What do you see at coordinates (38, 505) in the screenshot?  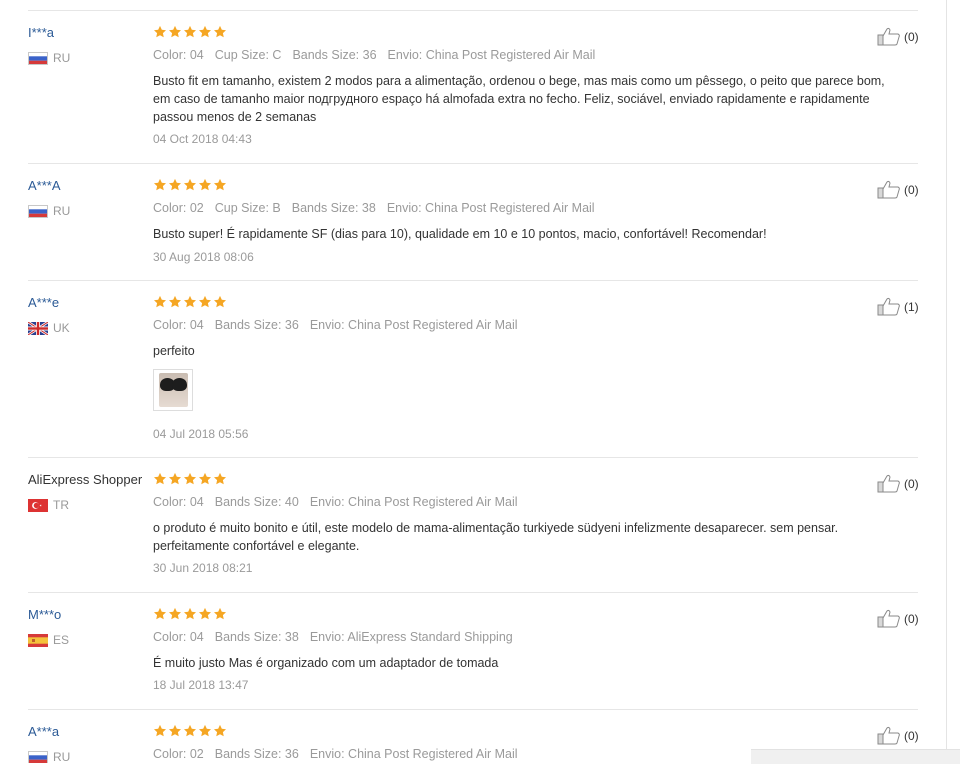 I see `tr-flag-icon` at bounding box center [38, 505].